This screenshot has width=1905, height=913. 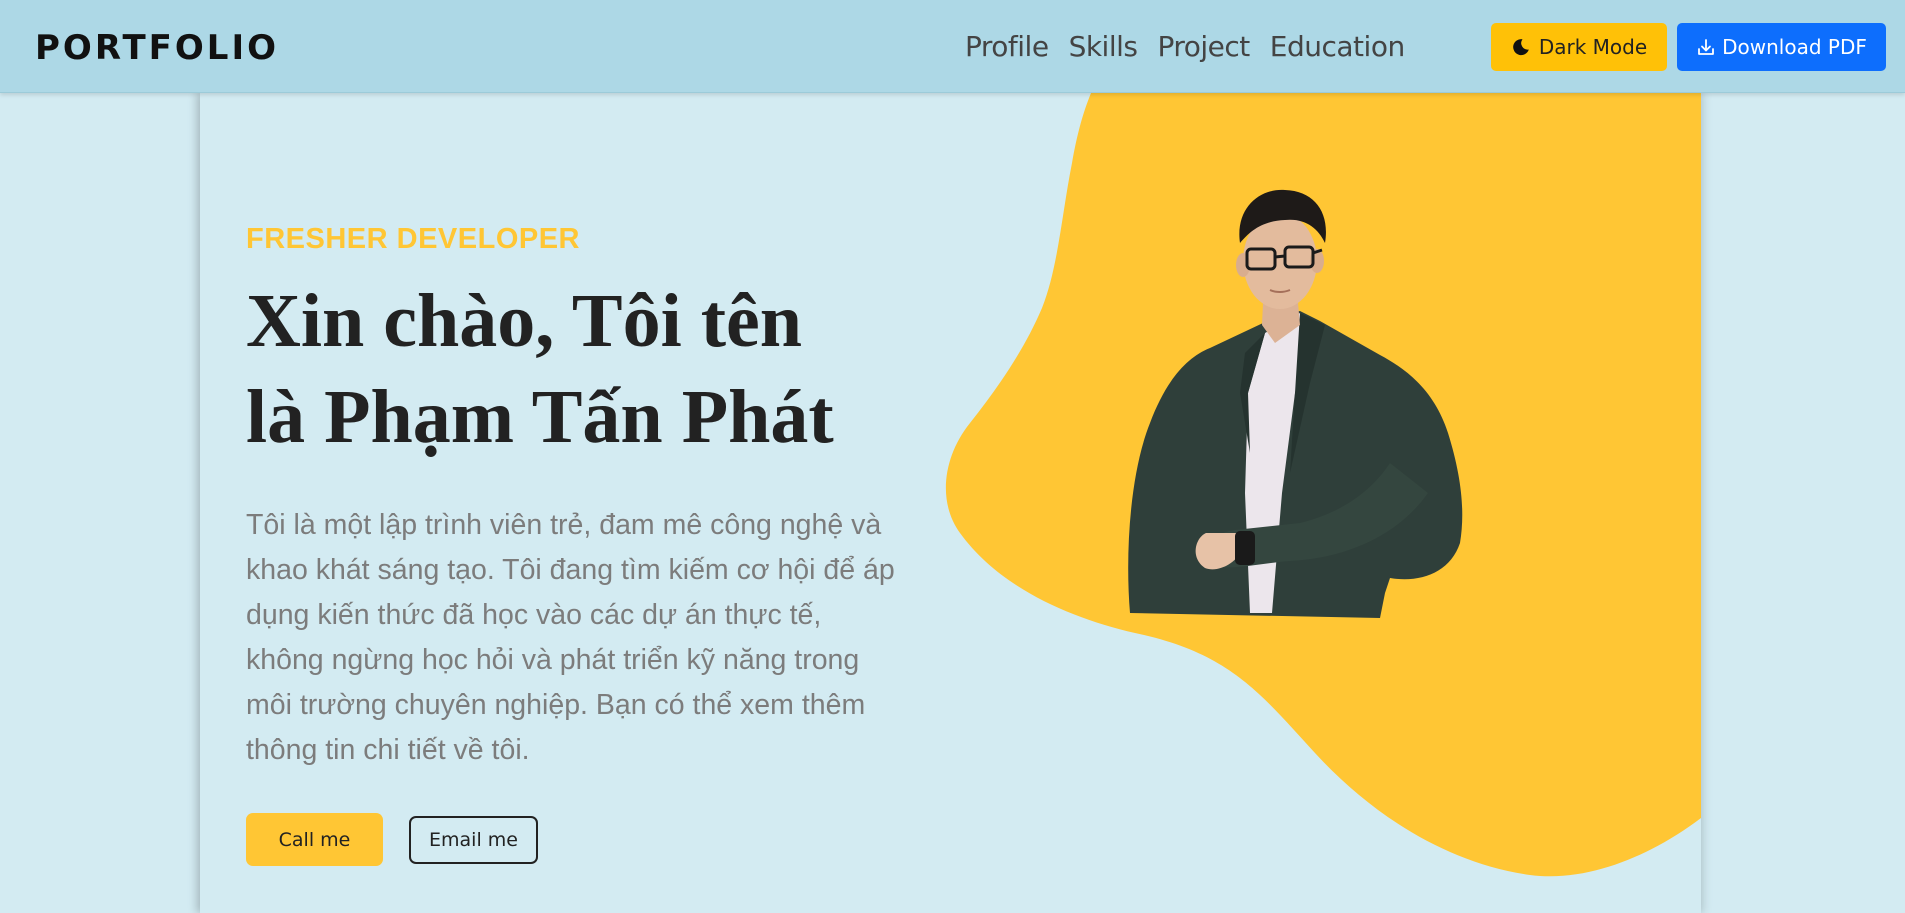 I want to click on download-icon, so click(x=1706, y=47).